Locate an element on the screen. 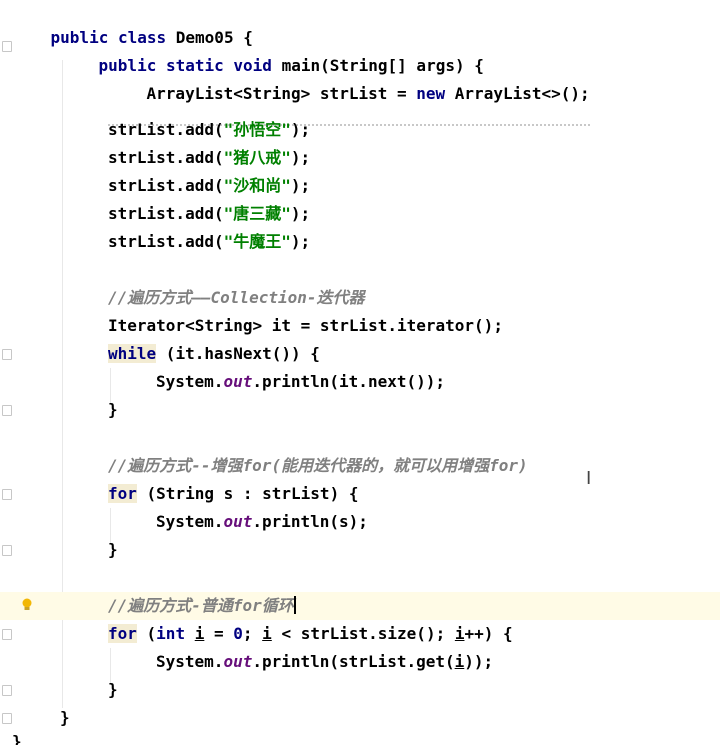 The image size is (720, 745). keyword: new is located at coordinates (431, 93).